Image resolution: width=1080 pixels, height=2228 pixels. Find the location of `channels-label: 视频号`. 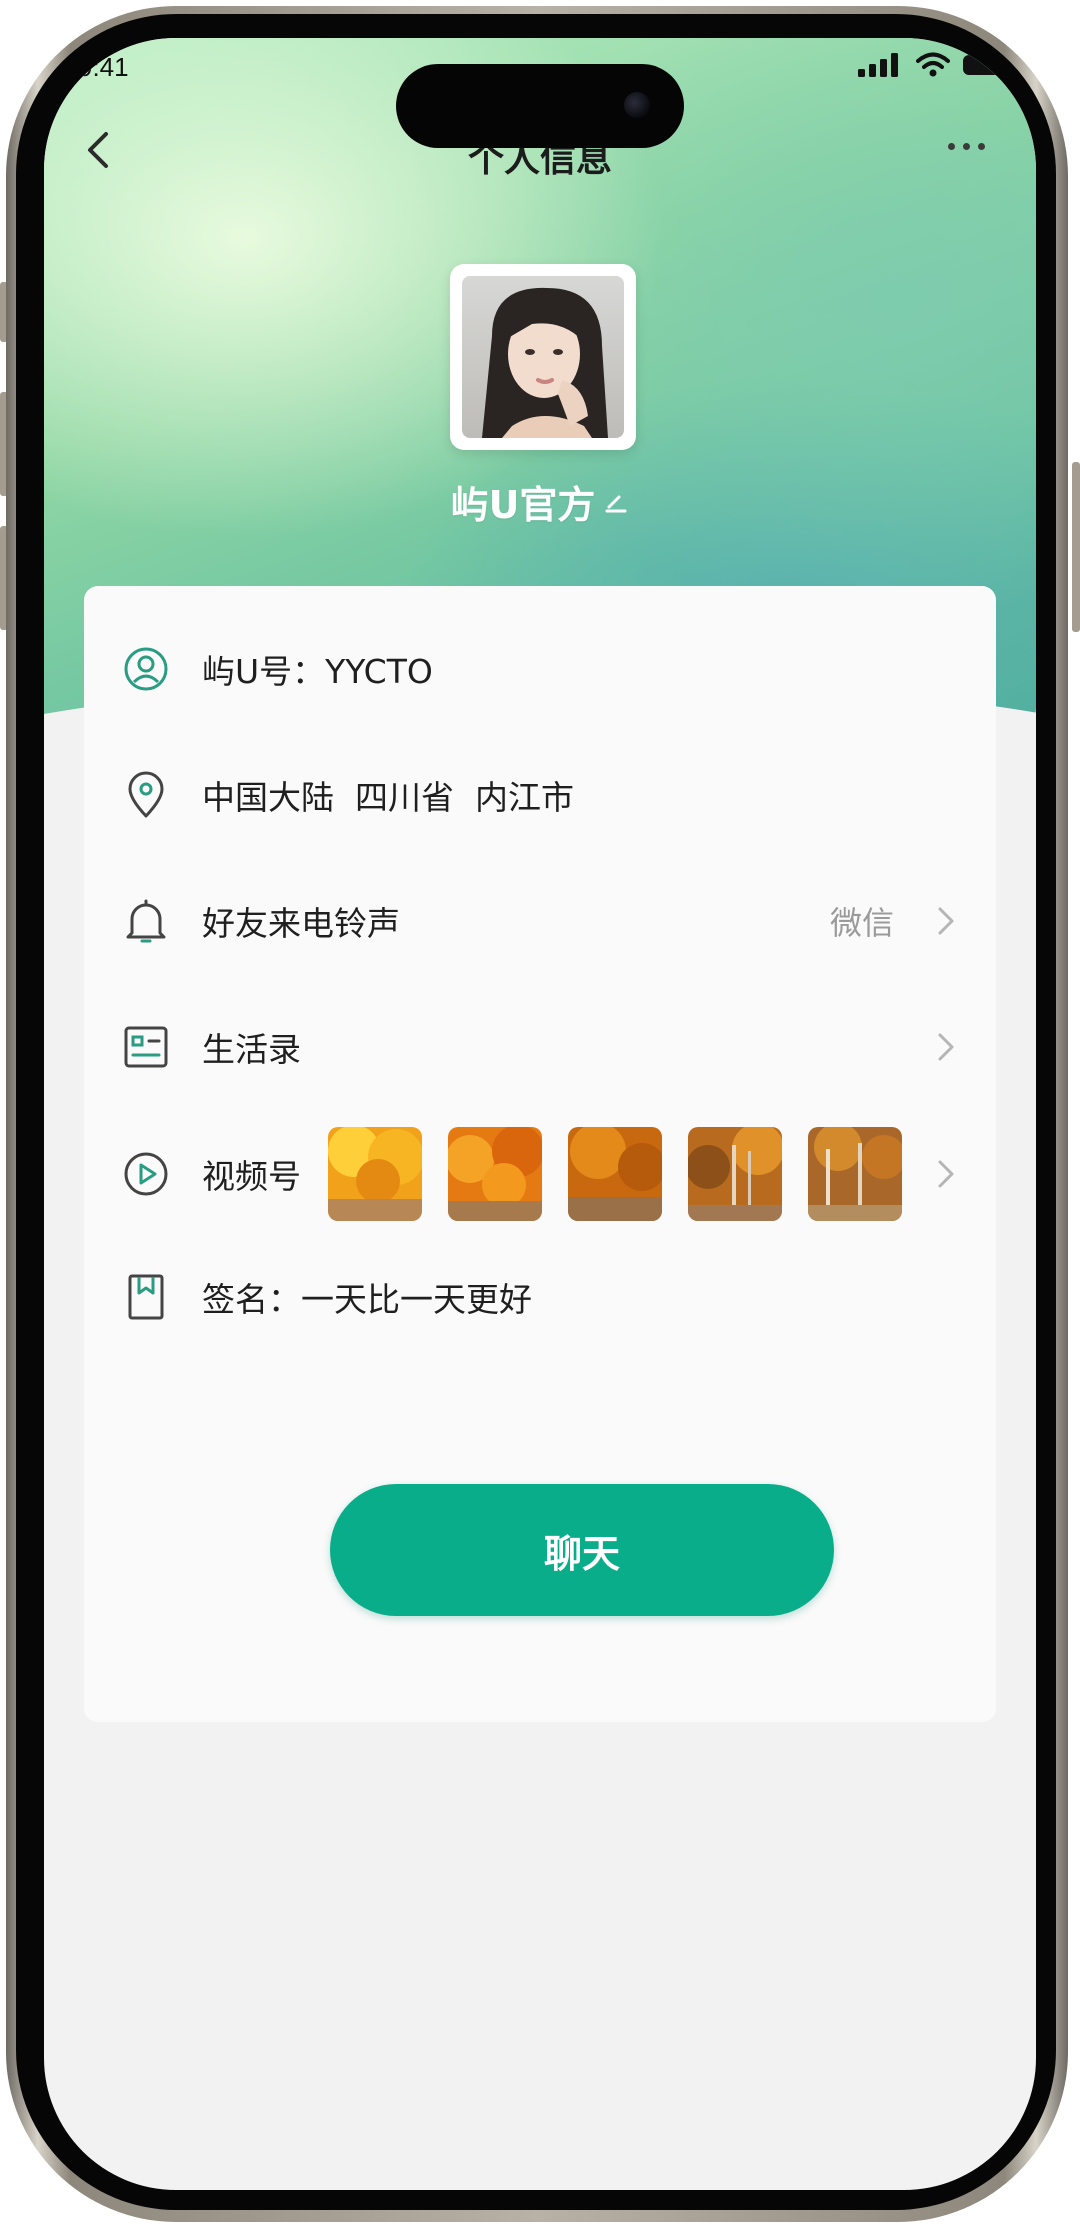

channels-label: 视频号 is located at coordinates (251, 1176).